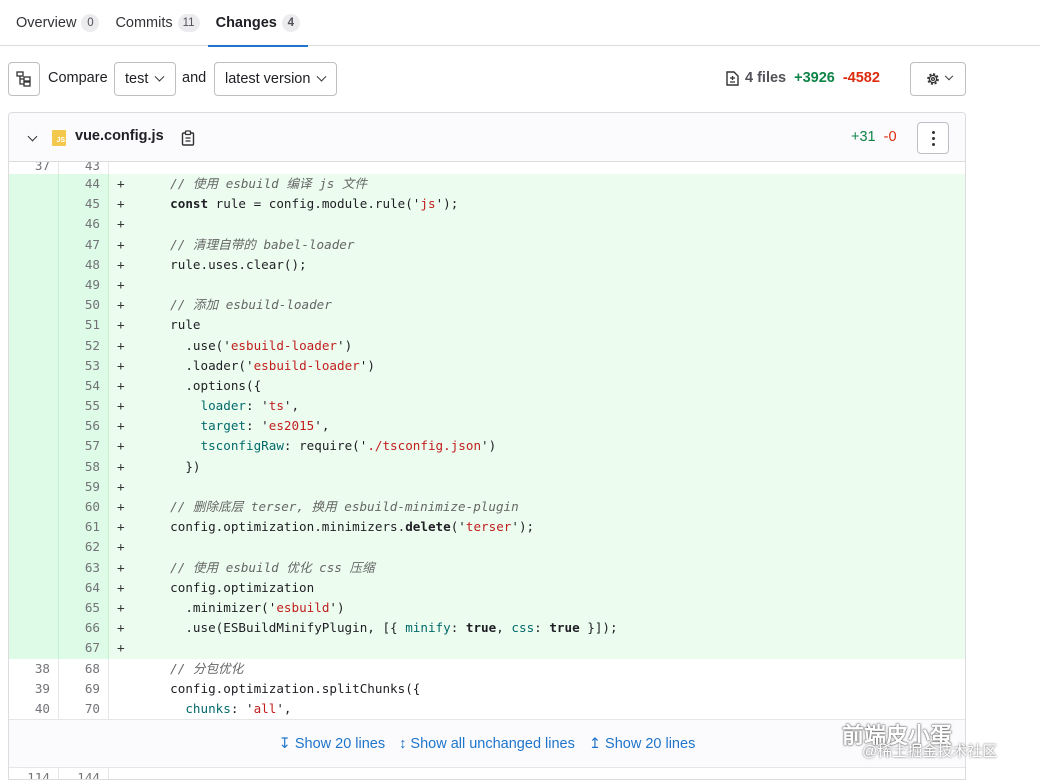 This screenshot has height=780, width=1040. I want to click on tab-commits: Commits 11, so click(157, 23).